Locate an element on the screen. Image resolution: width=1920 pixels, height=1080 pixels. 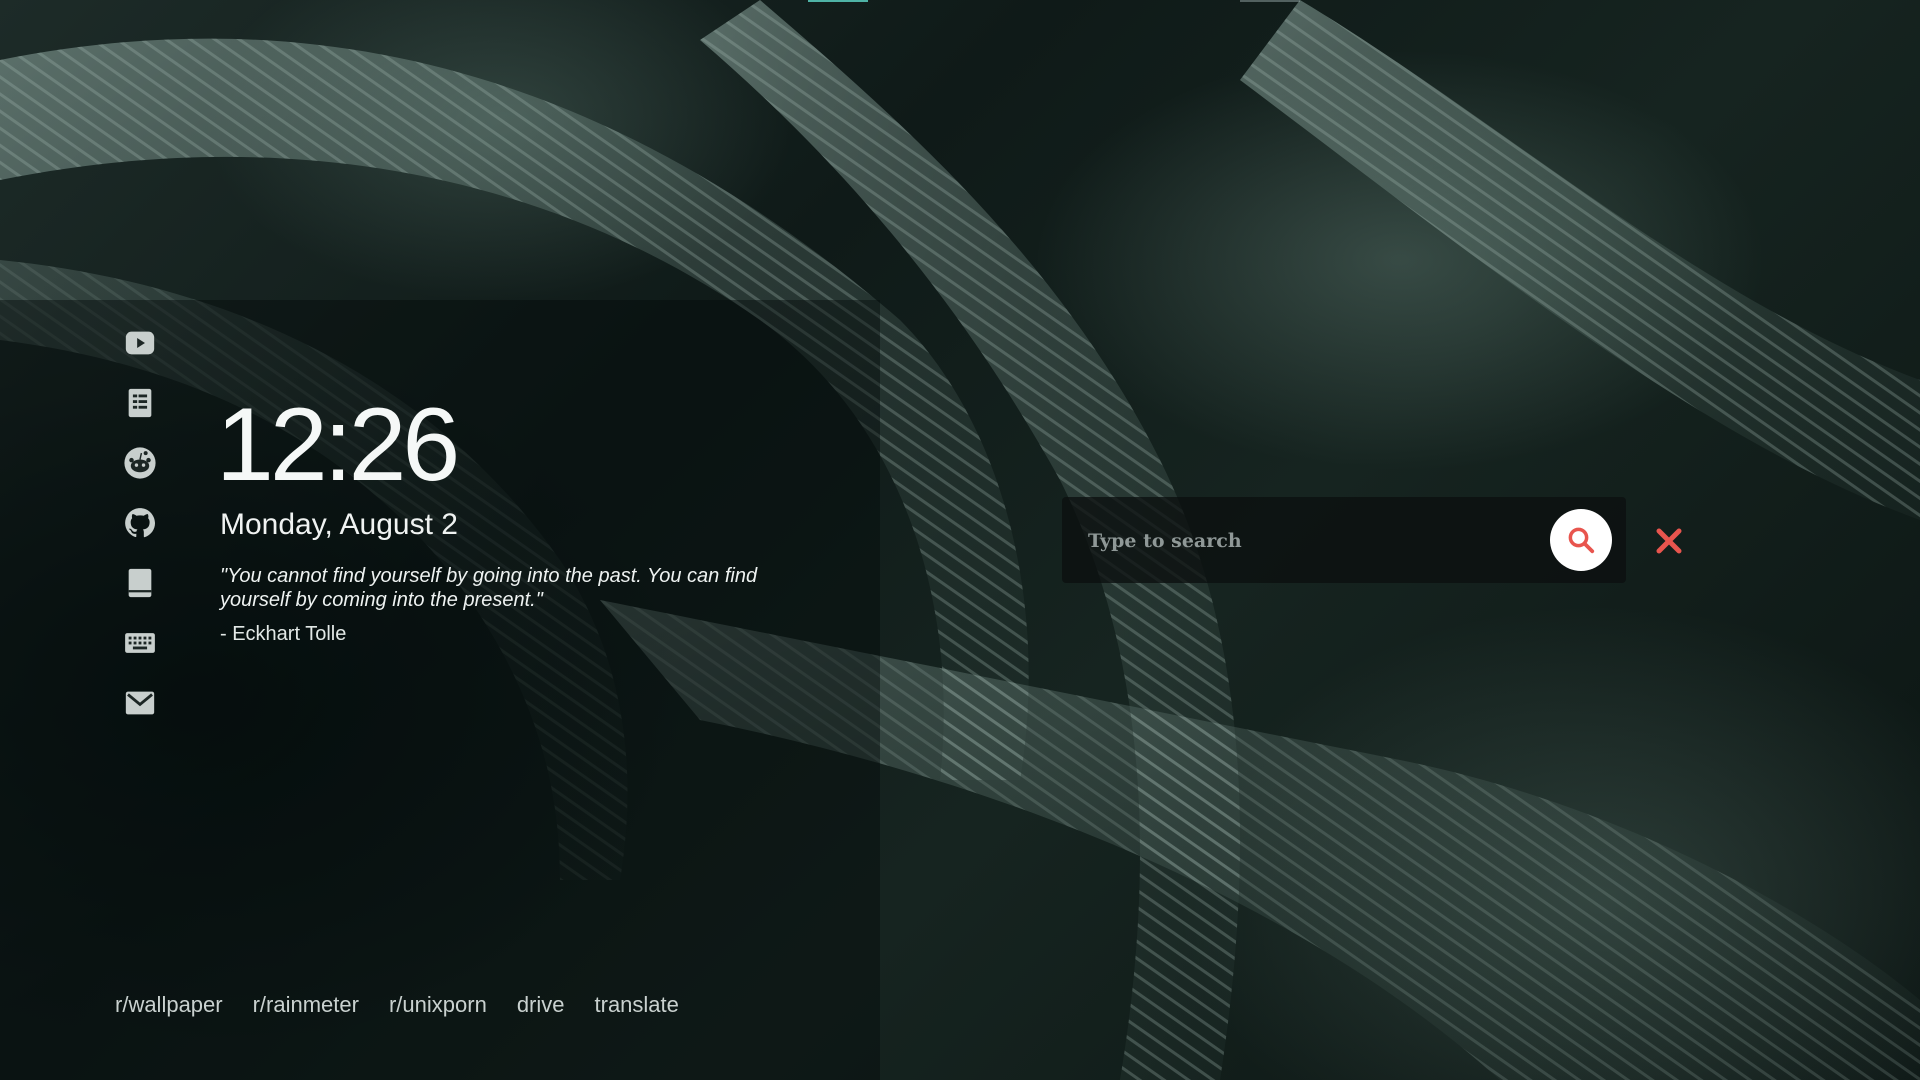
clock-time: 12:26 is located at coordinates (338, 445).